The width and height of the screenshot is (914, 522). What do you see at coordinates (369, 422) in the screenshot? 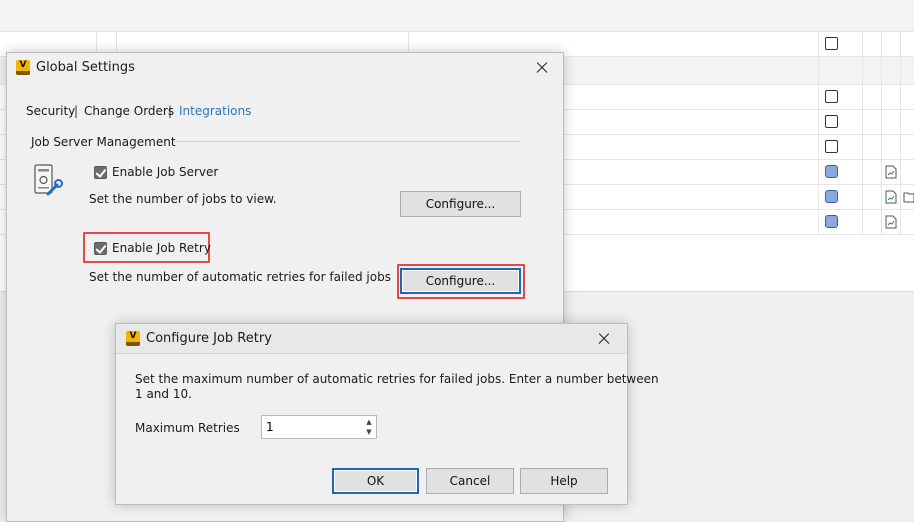
I see `spin-up-icon: ▲` at bounding box center [369, 422].